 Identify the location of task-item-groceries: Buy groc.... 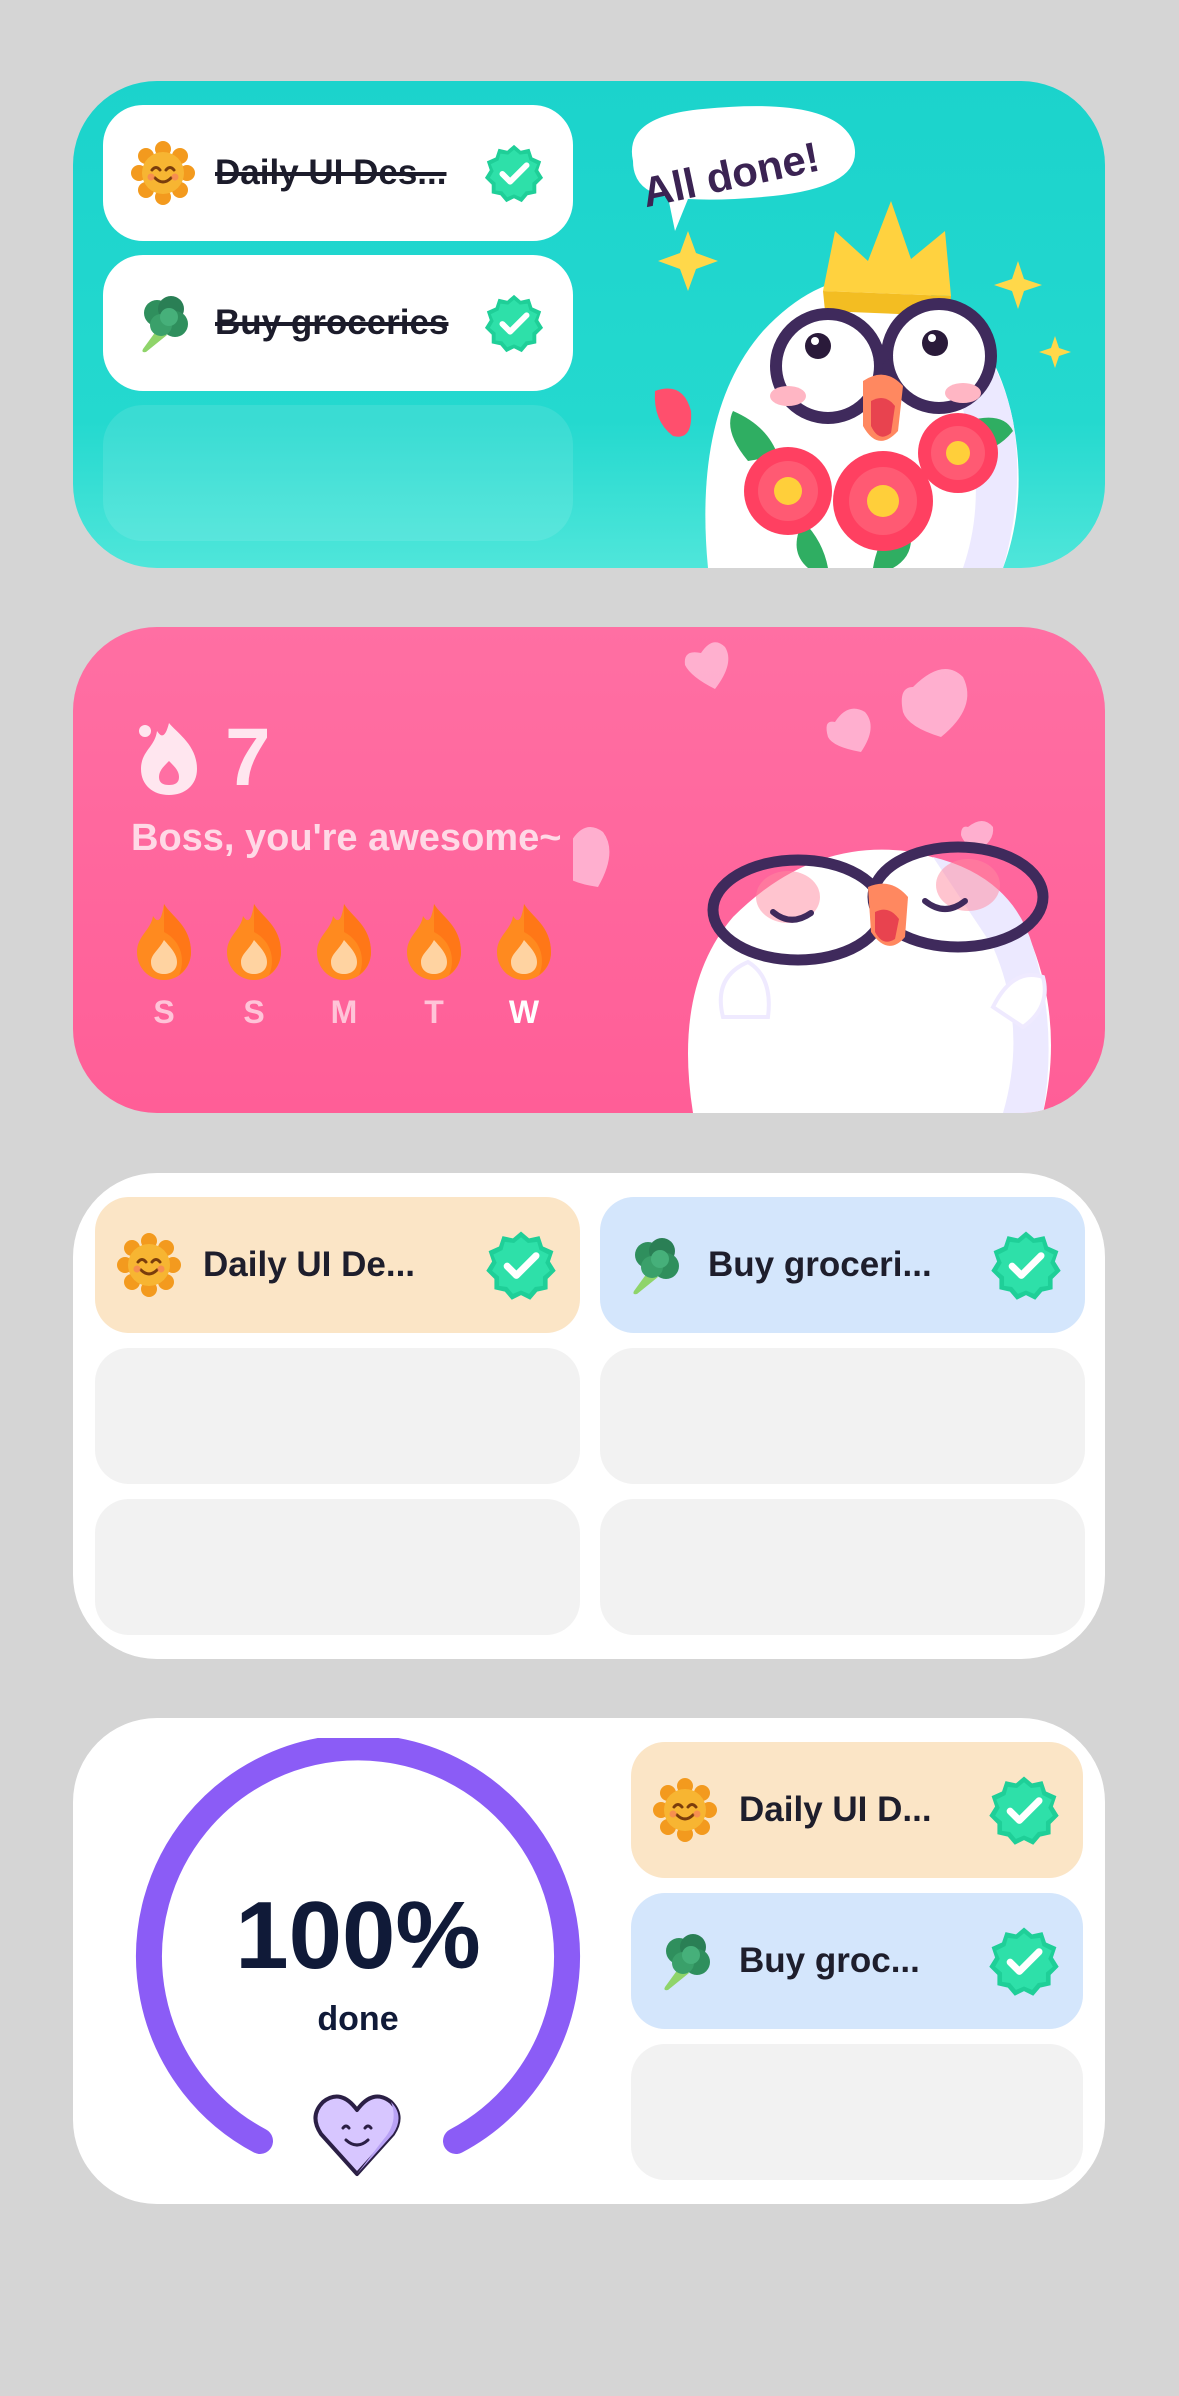
(857, 1961).